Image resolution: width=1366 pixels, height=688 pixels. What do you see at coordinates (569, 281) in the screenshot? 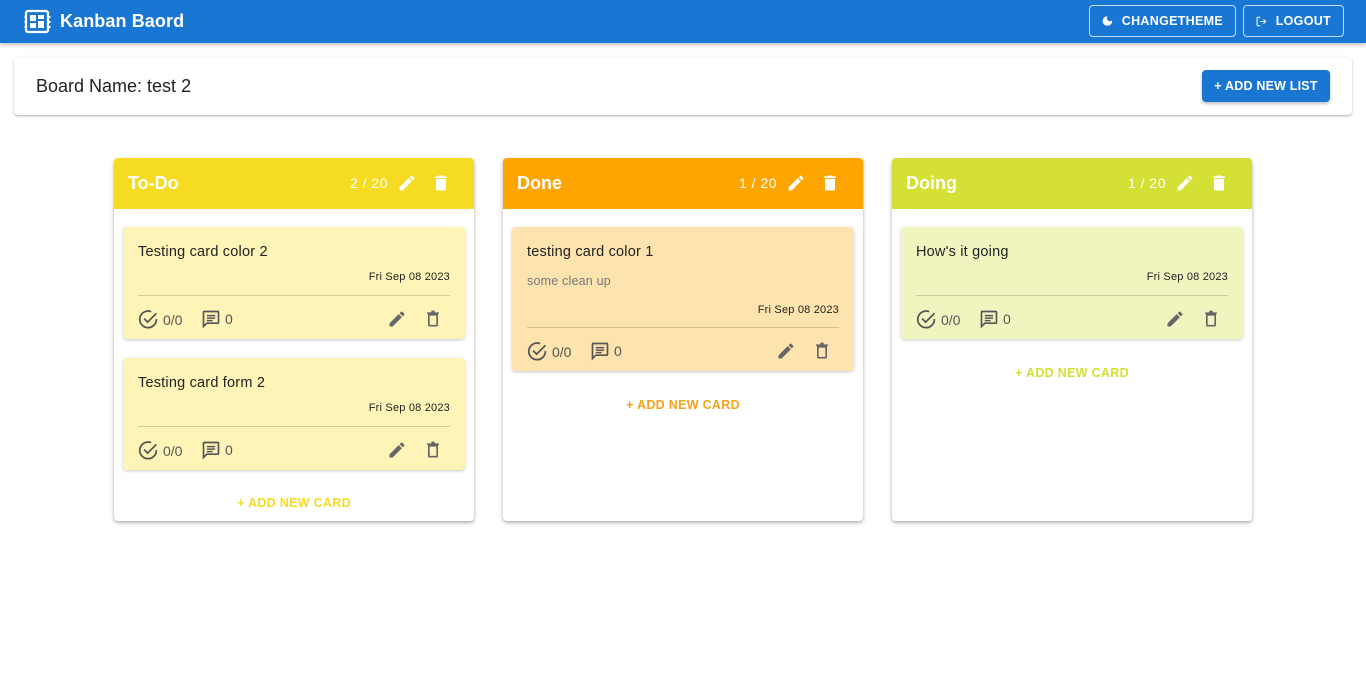
I see `card-description: some clean up` at bounding box center [569, 281].